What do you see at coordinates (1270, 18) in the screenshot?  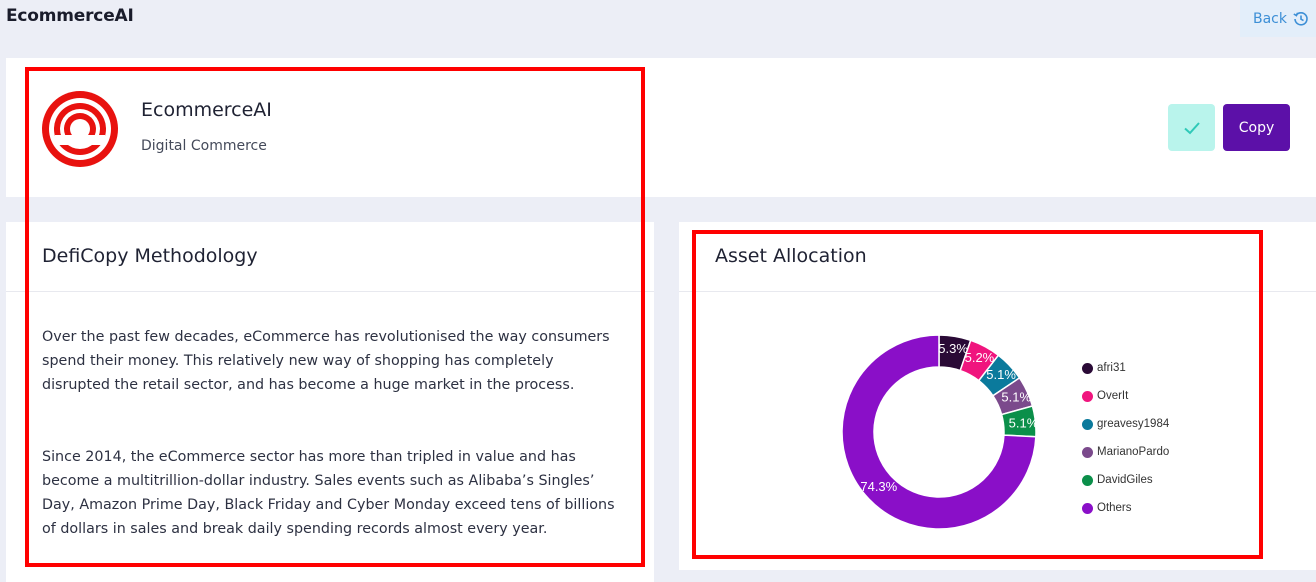 I see `back-label: Back` at bounding box center [1270, 18].